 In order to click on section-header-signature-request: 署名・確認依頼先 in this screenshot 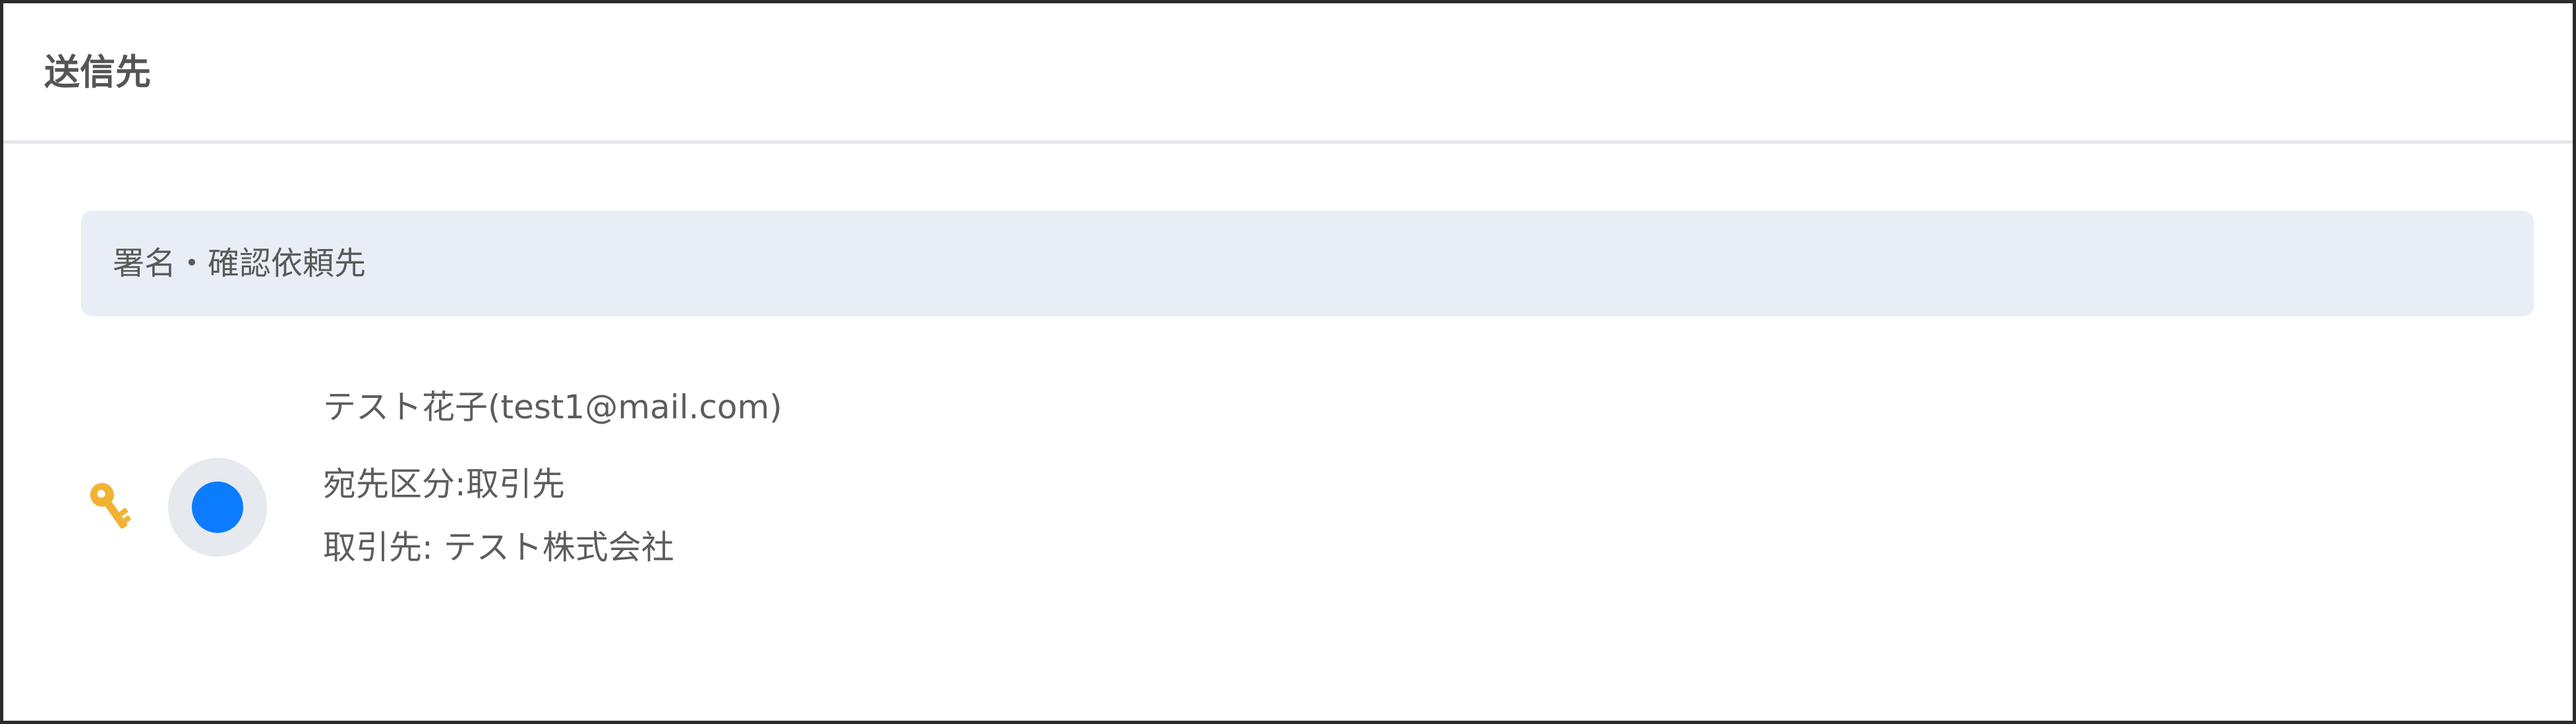, I will do `click(1307, 263)`.